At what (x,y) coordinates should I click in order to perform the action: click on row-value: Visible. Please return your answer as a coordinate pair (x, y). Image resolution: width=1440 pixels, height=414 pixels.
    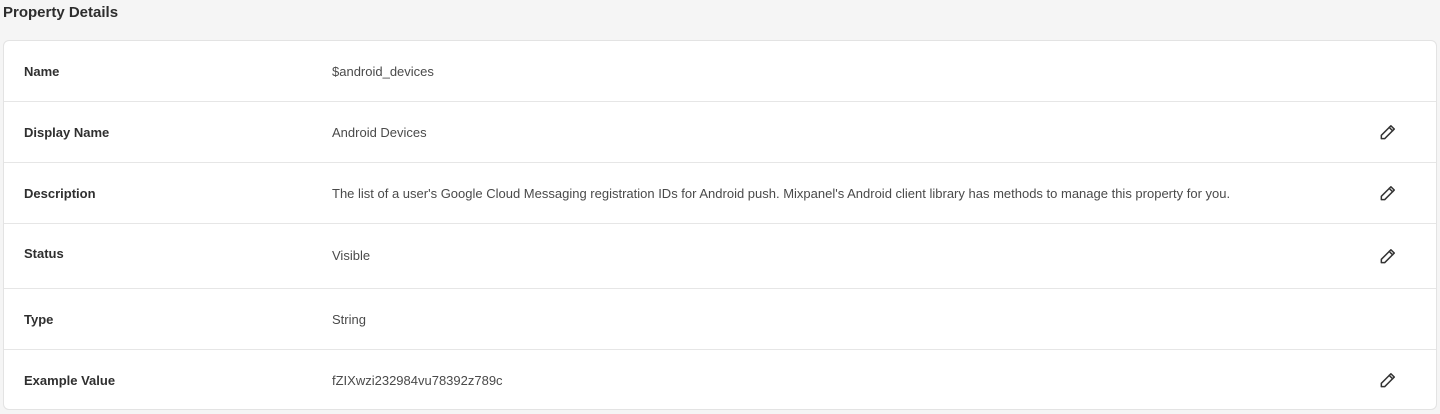
    Looking at the image, I should click on (351, 255).